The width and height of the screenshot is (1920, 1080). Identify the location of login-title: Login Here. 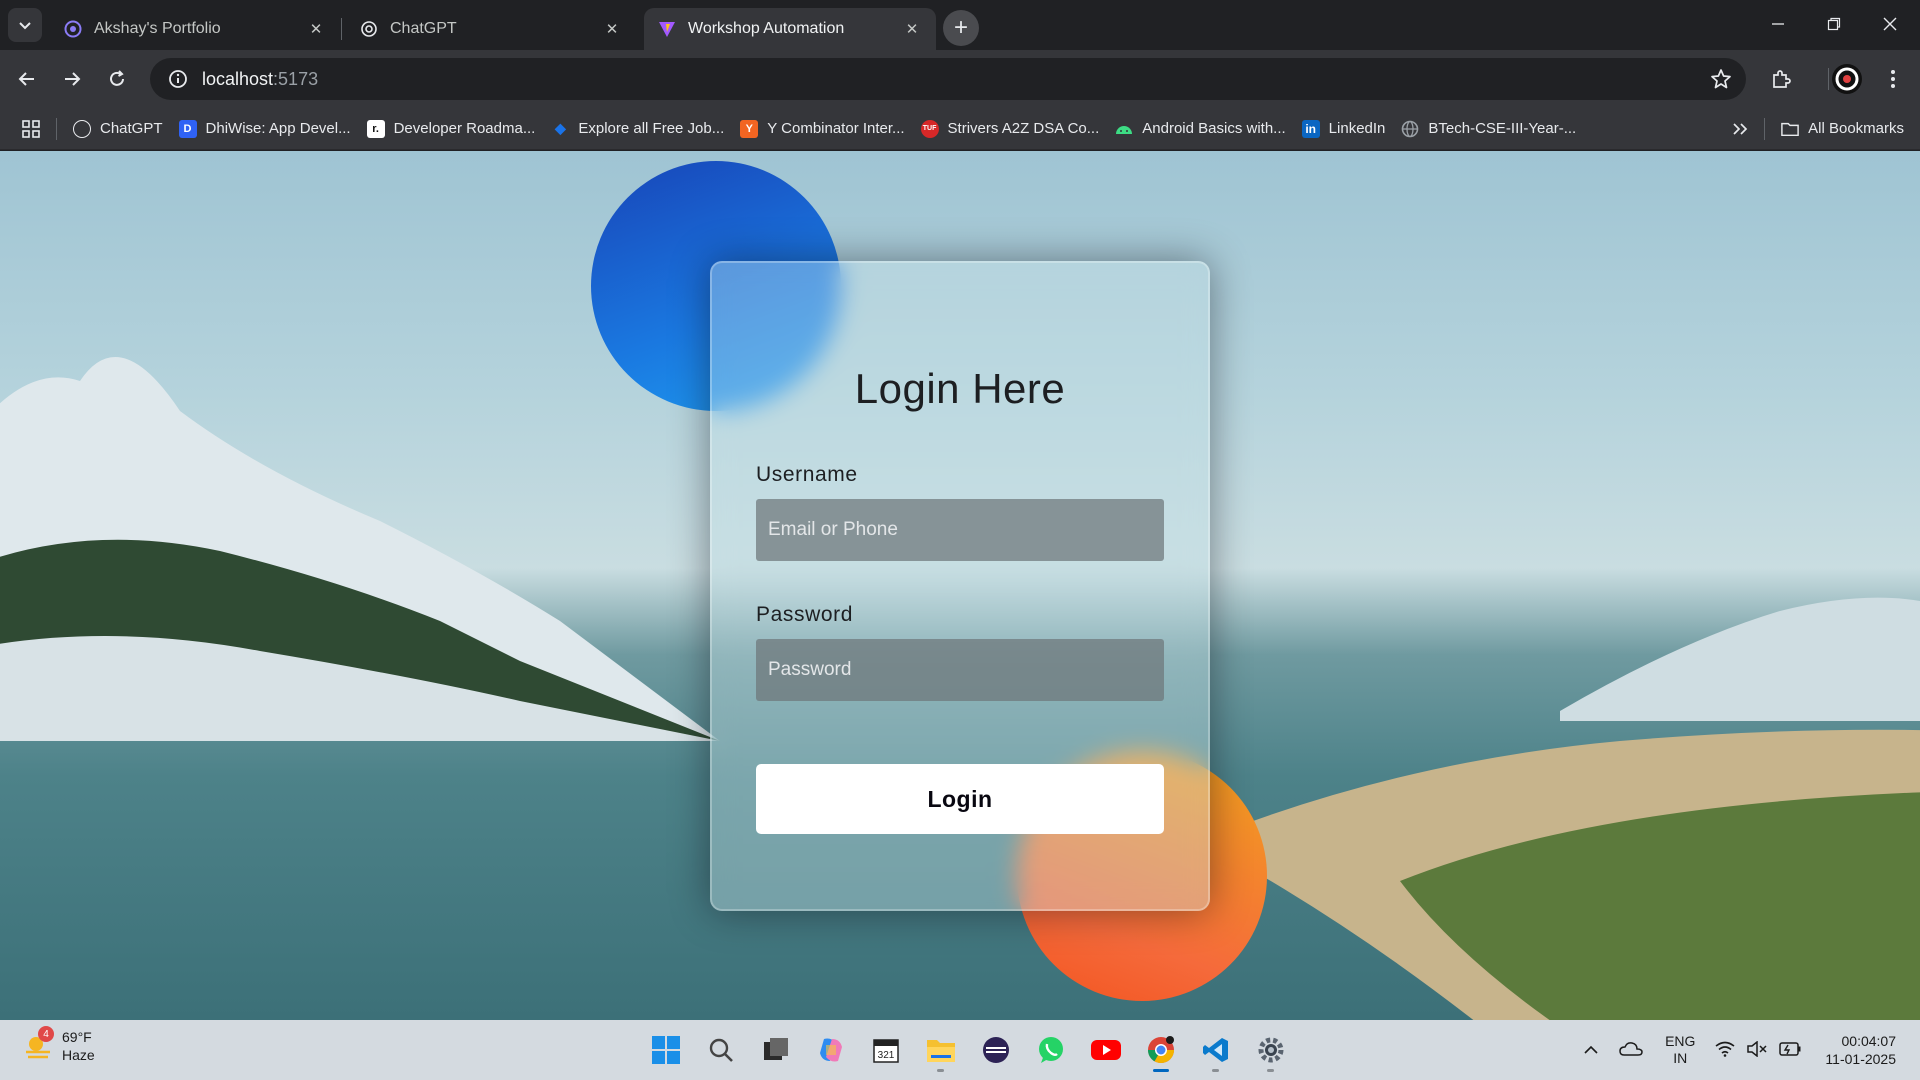
(960, 388).